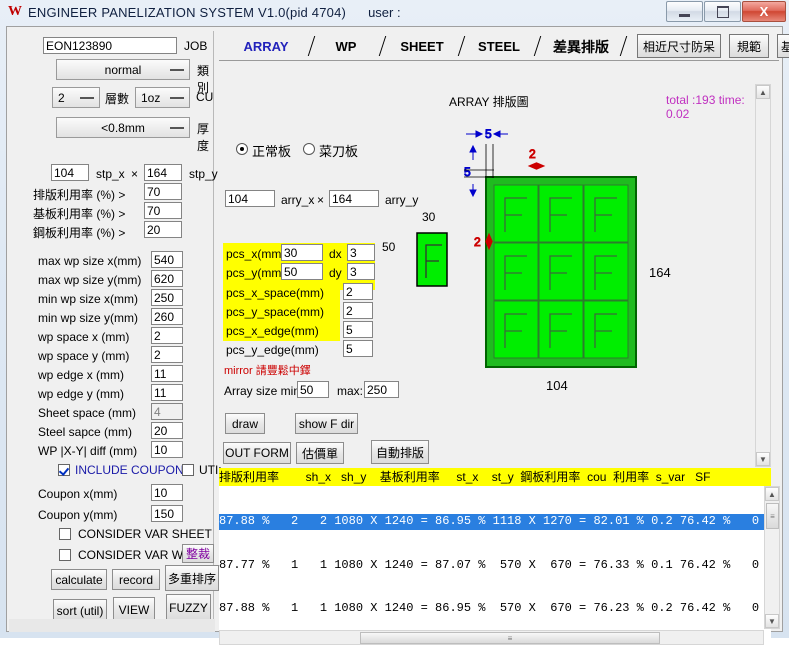 This screenshot has height=645, width=789. Describe the element at coordinates (88, 318) in the screenshot. I see `size-label-3: min wp size y(mm)` at that location.